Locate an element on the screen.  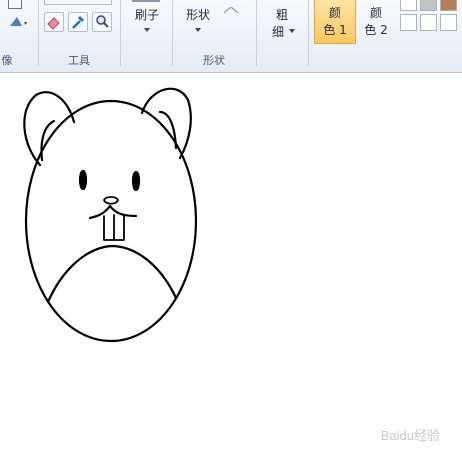
color1-button: 颜 色 1 is located at coordinates (335, 22).